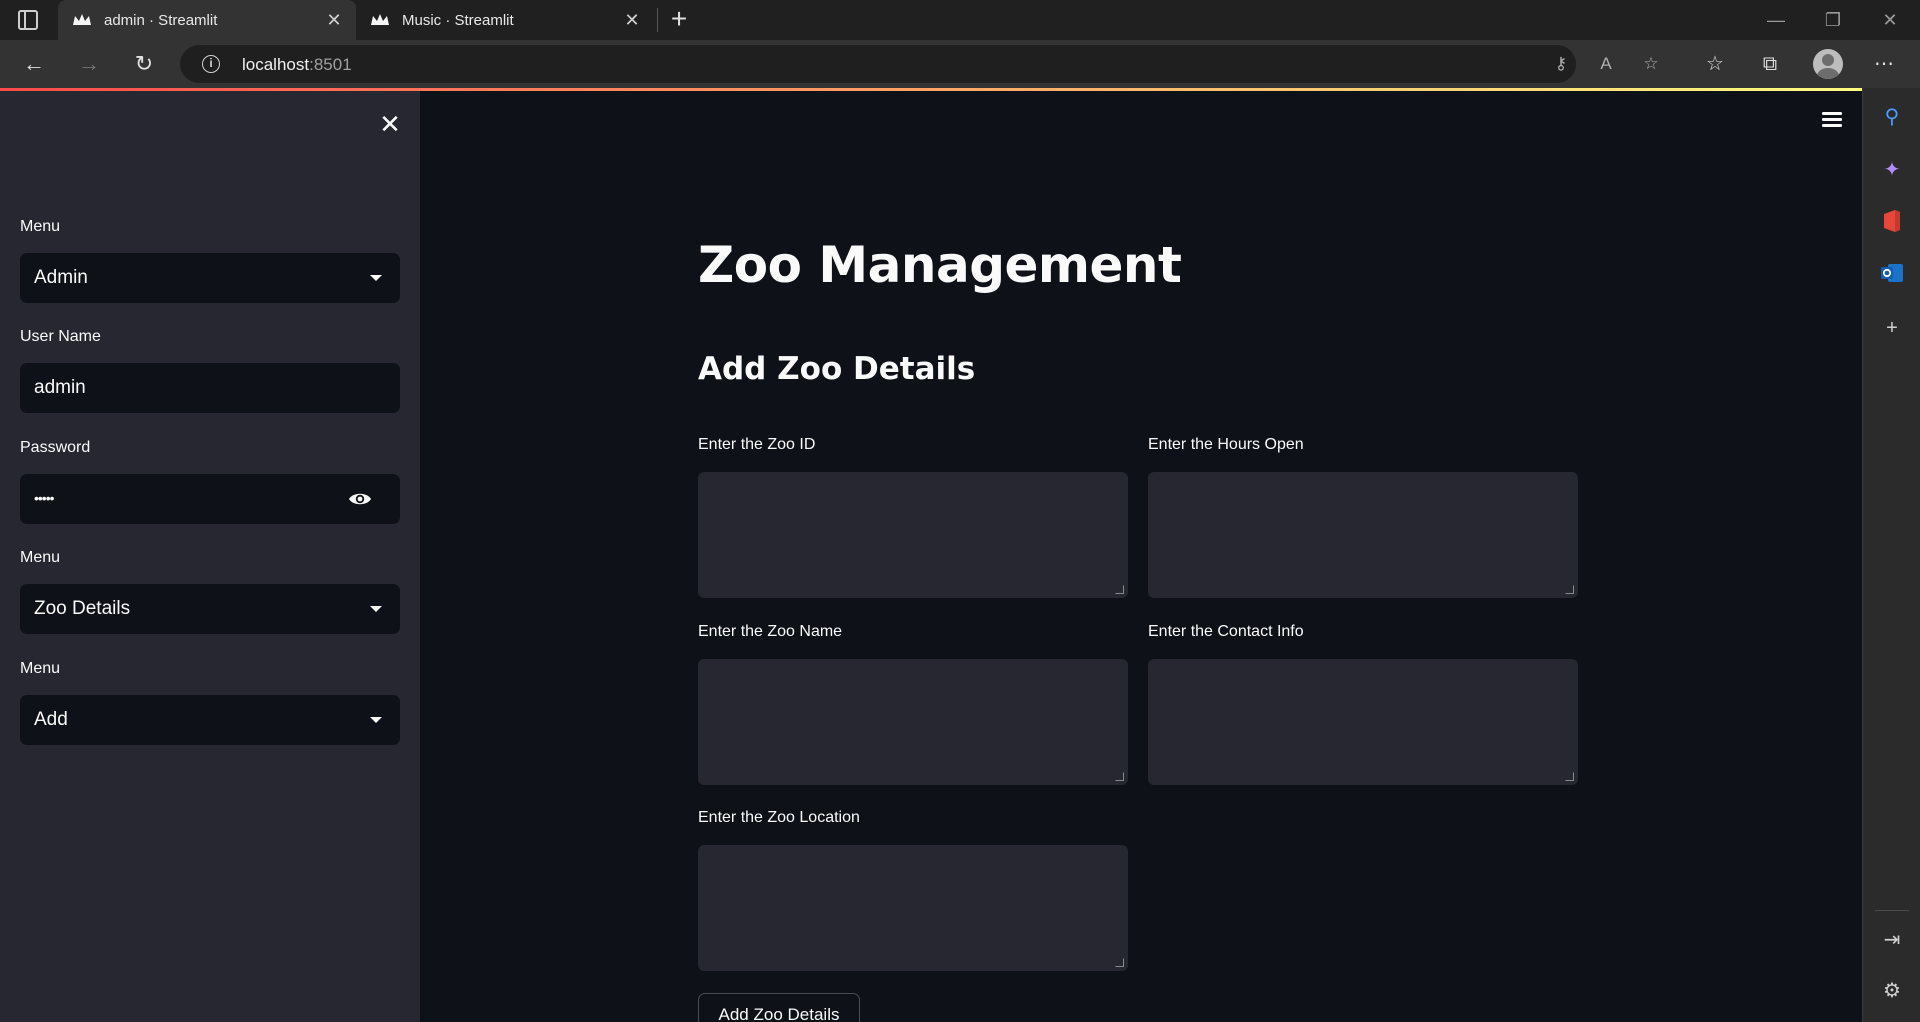 The image size is (1920, 1022). I want to click on address-bar: i localhost:8501 ⚷ A ☆, so click(919, 64).